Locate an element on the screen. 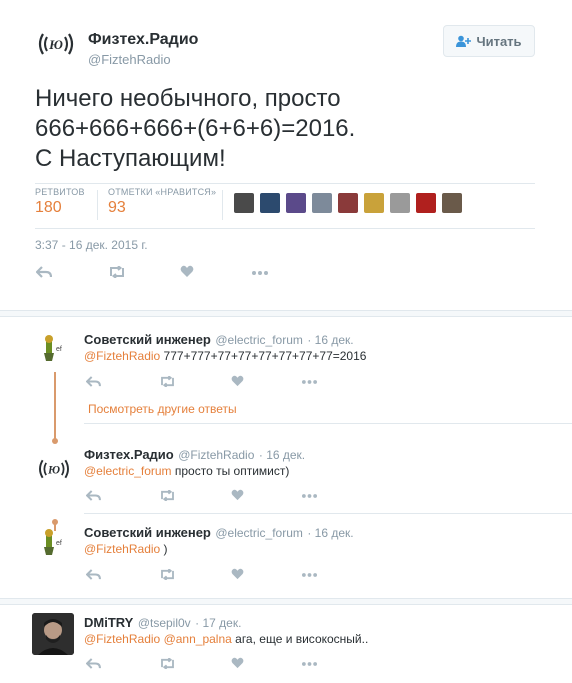  add-user-icon is located at coordinates (464, 41).